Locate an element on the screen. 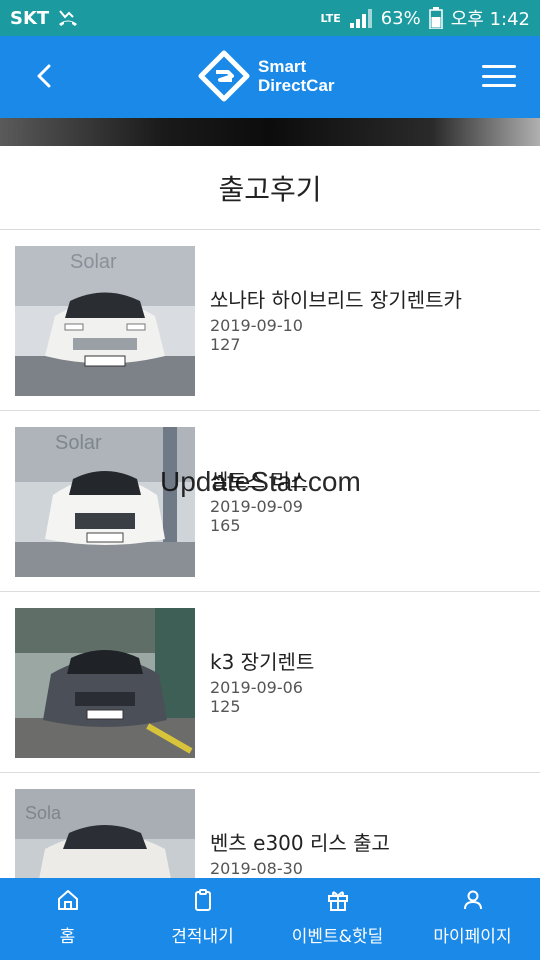 Image resolution: width=540 pixels, height=960 pixels. app-header: Smart DirectCar is located at coordinates (270, 77).